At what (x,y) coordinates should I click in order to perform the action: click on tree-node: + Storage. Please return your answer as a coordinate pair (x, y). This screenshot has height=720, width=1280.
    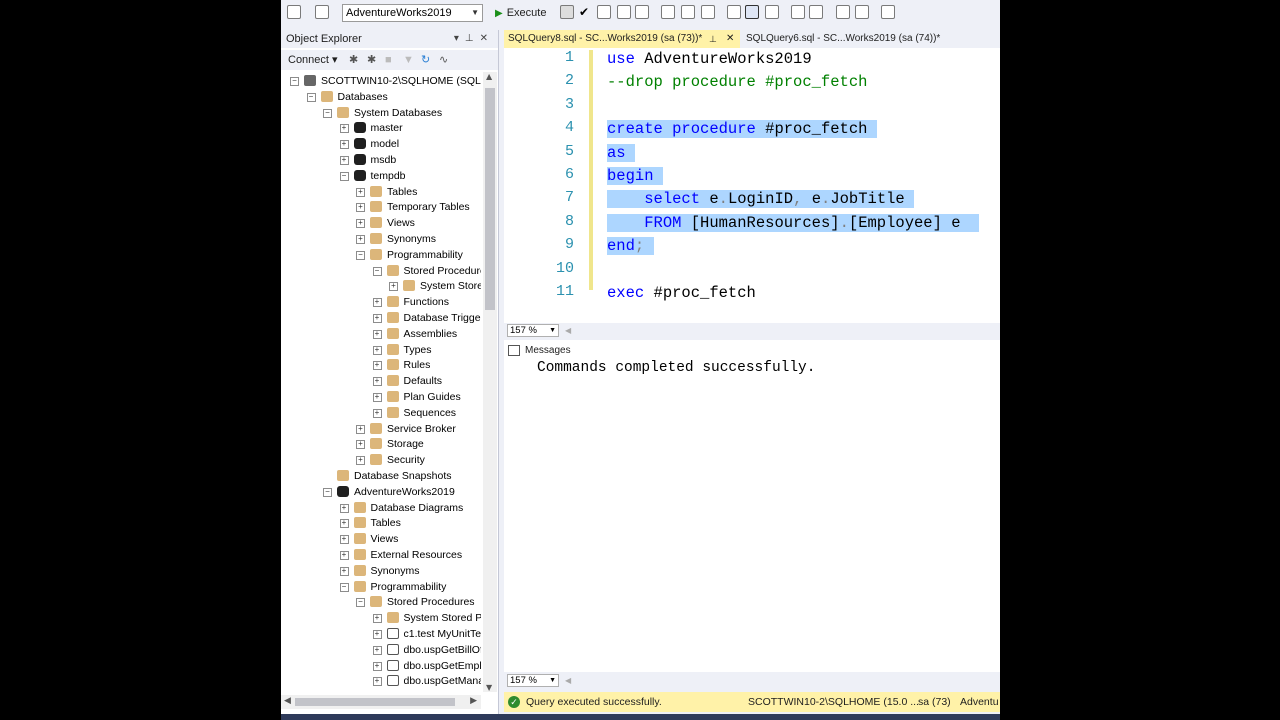
    Looking at the image, I should click on (381, 444).